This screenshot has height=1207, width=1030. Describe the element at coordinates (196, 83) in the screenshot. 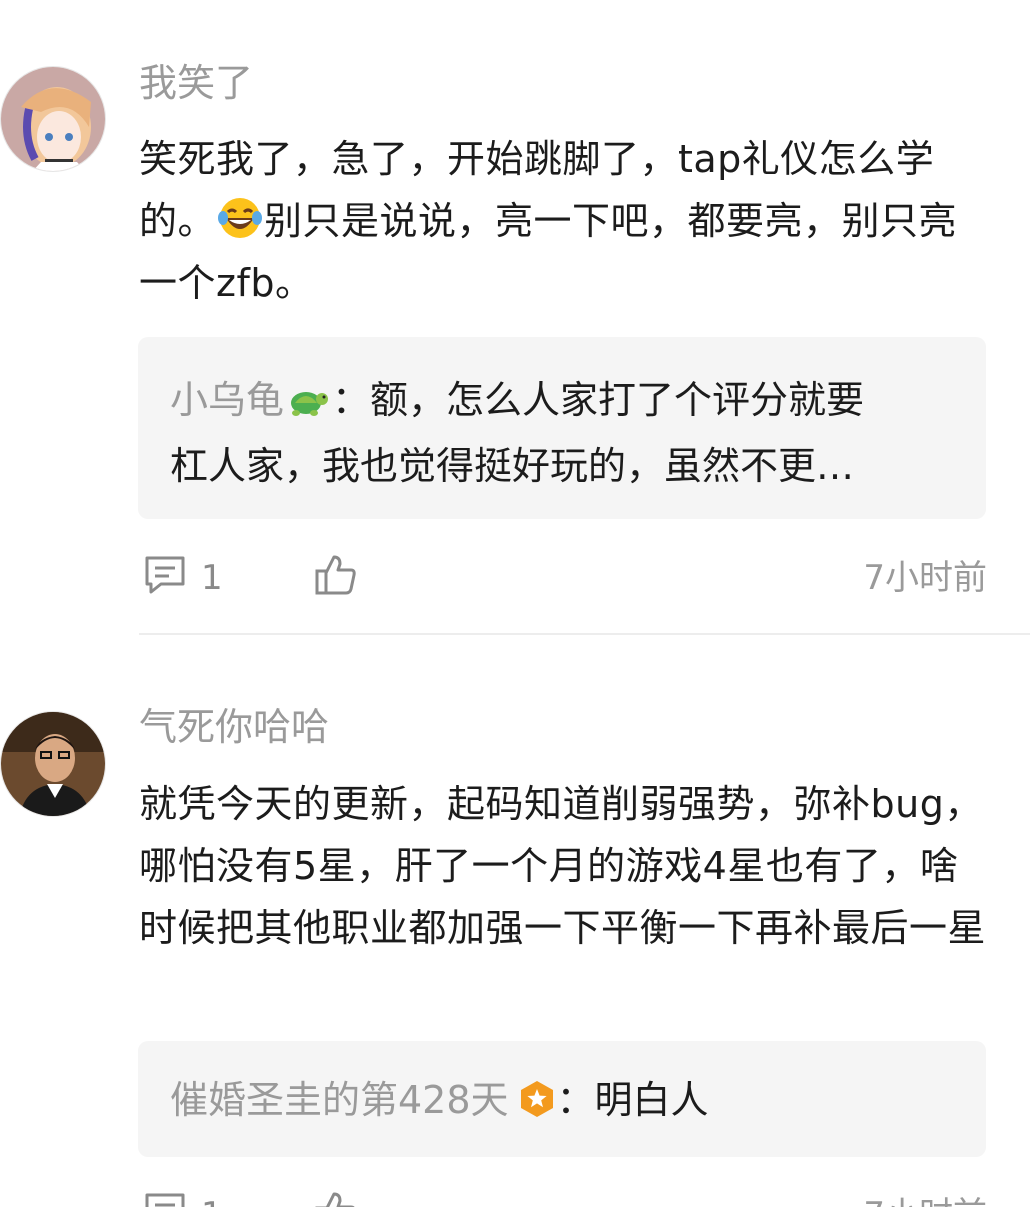

I see `username: 我笑了` at that location.